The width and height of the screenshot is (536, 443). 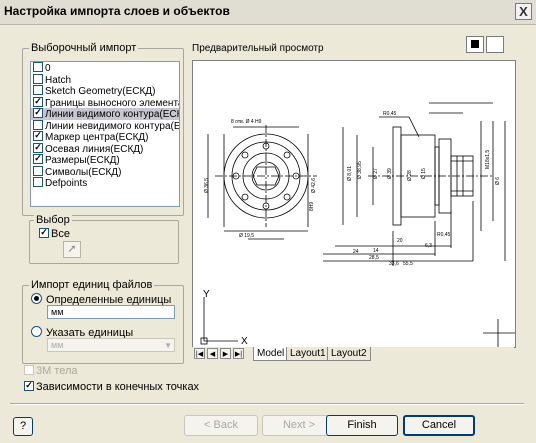 What do you see at coordinates (271, 354) in the screenshot?
I see `tab-model: Model` at bounding box center [271, 354].